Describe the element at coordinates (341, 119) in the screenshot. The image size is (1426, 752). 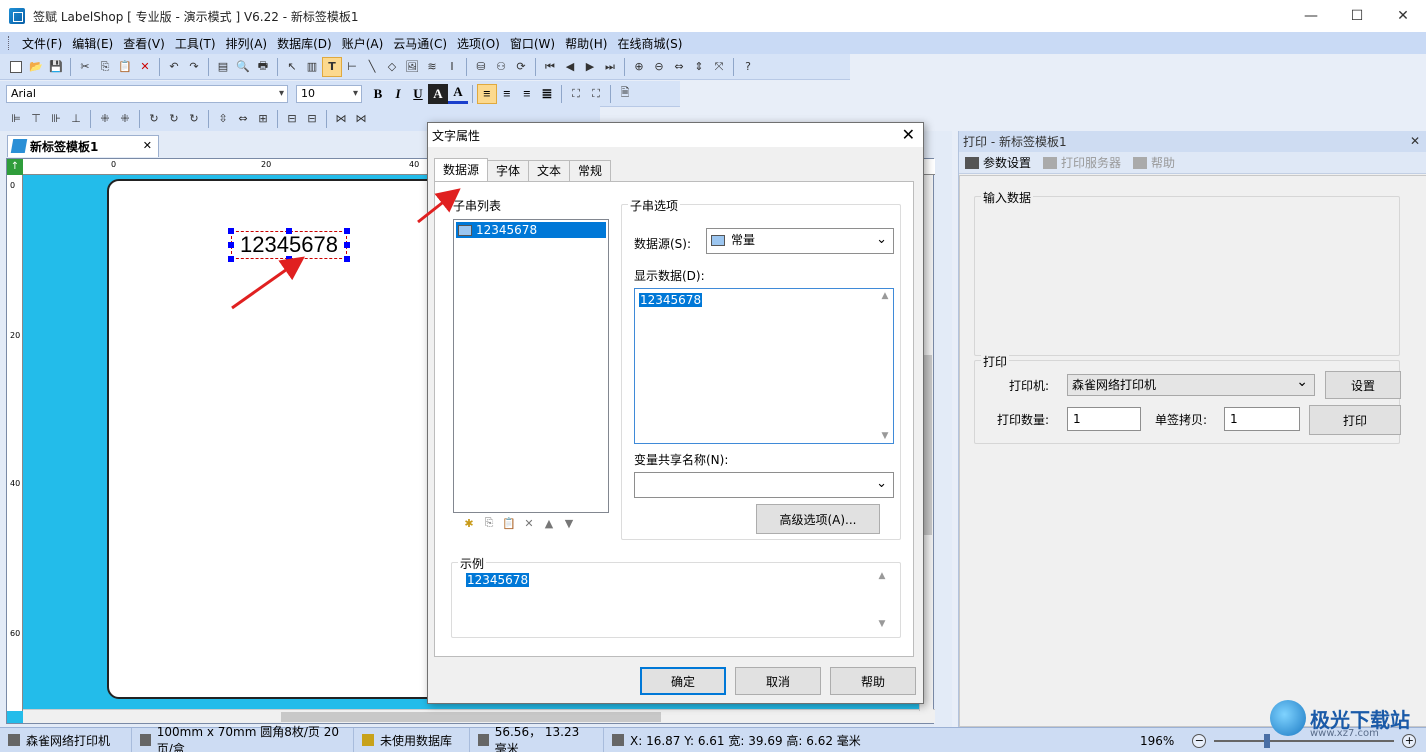
I see `space-h-icon: ⋈` at that location.